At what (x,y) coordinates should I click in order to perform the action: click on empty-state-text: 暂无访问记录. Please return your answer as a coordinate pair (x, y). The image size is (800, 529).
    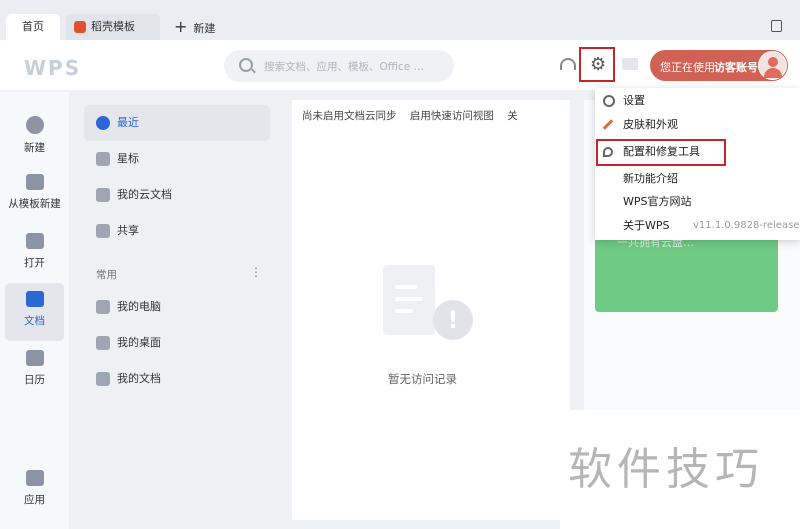
    Looking at the image, I should click on (422, 379).